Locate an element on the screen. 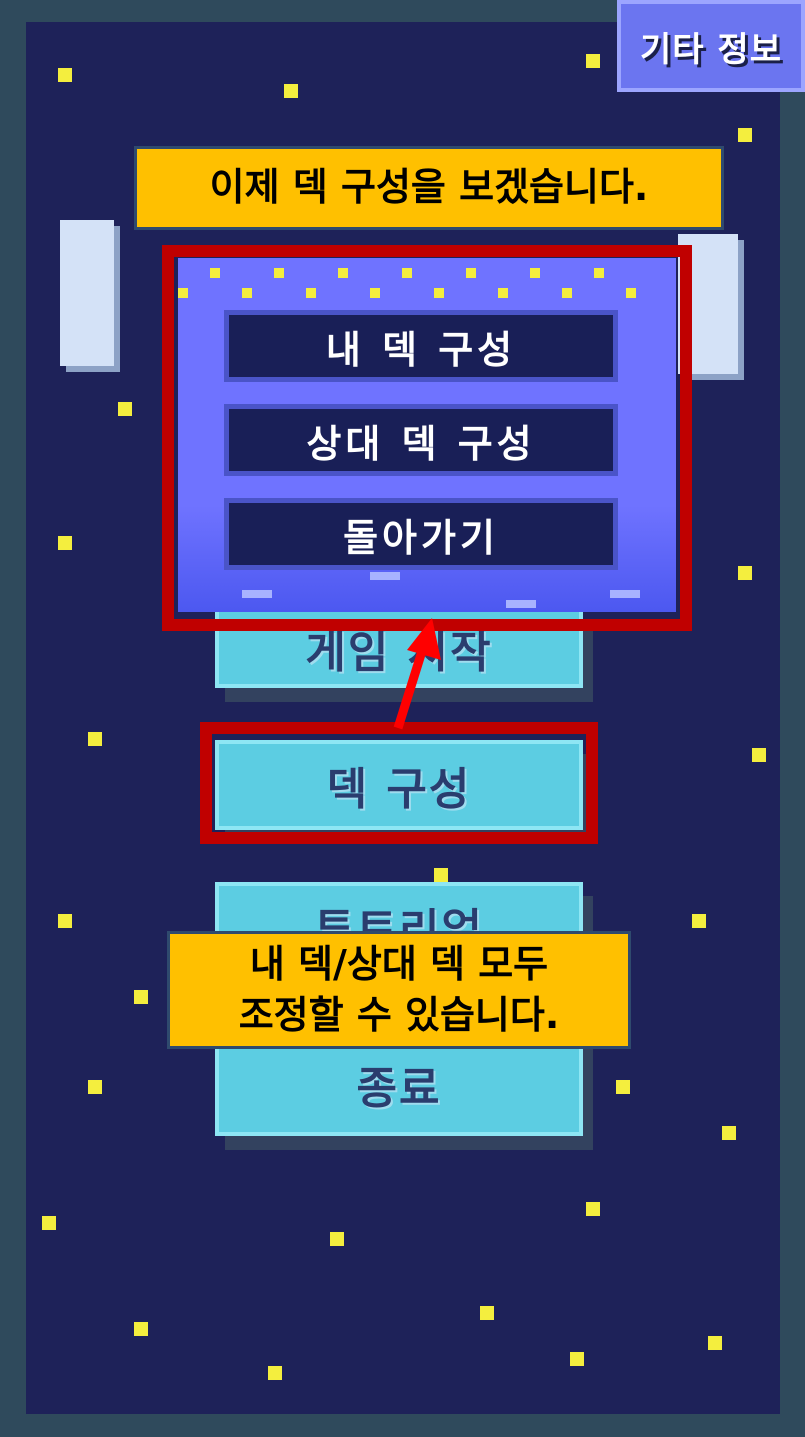  top-callout: 이제 덱 구성을 보겠습니다. is located at coordinates (429, 188).